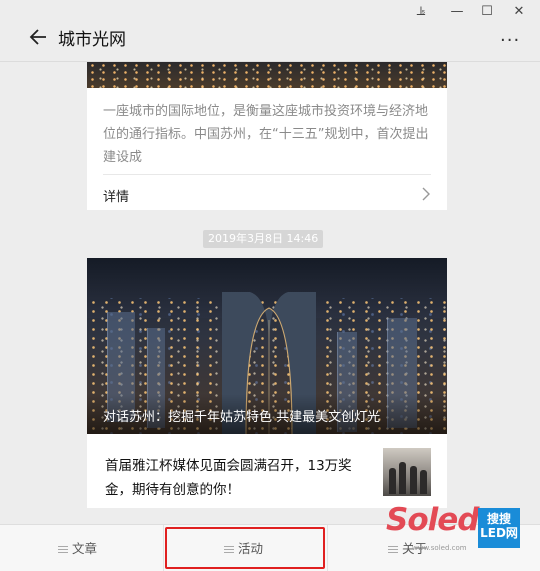  What do you see at coordinates (426, 194) in the screenshot?
I see `chevron-right-icon` at bounding box center [426, 194].